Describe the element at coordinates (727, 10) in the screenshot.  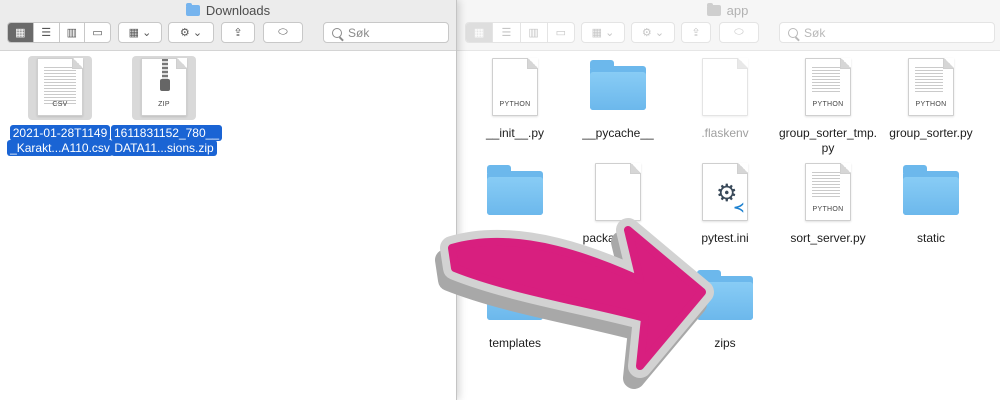
I see `app-window-title: app` at that location.